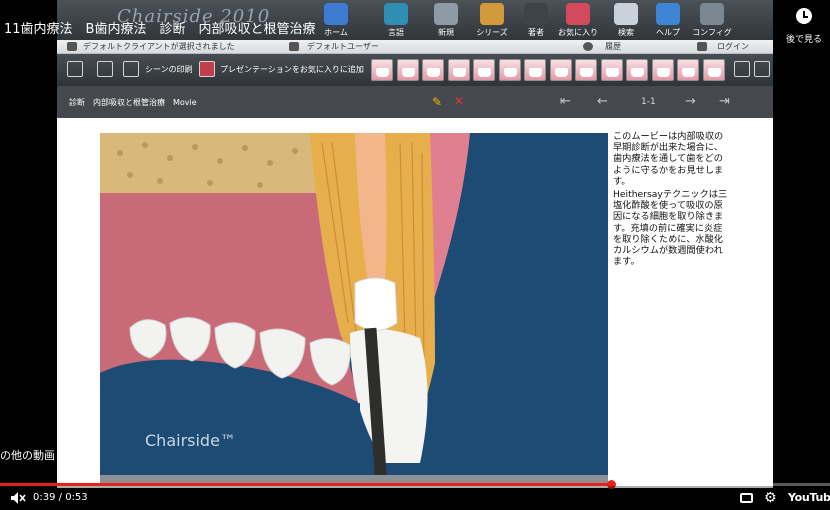  What do you see at coordinates (770, 498) in the screenshot?
I see `settings-gear-icon: ⚙` at bounding box center [770, 498].